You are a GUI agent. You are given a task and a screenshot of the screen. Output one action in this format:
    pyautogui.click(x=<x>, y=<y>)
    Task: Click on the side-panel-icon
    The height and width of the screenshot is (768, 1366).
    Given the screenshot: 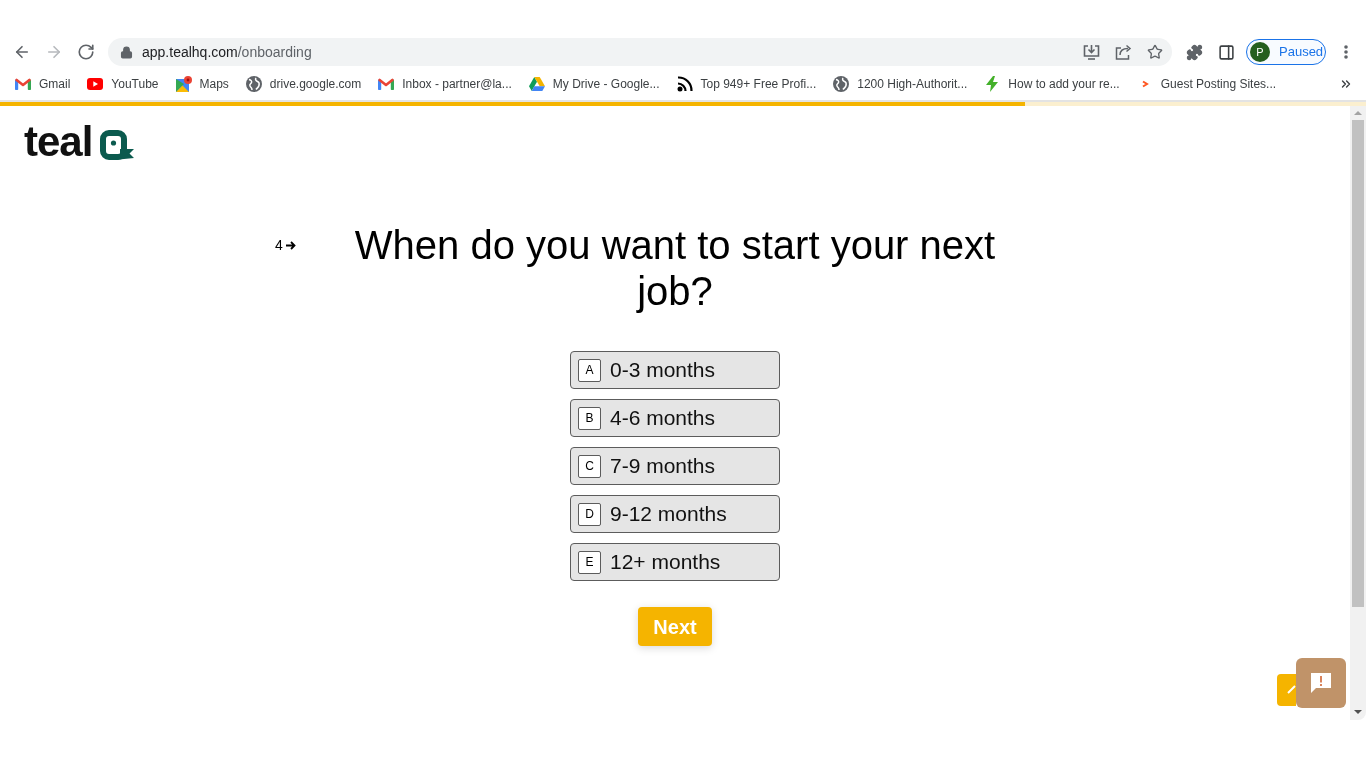 What is the action you would take?
    pyautogui.click(x=1226, y=52)
    